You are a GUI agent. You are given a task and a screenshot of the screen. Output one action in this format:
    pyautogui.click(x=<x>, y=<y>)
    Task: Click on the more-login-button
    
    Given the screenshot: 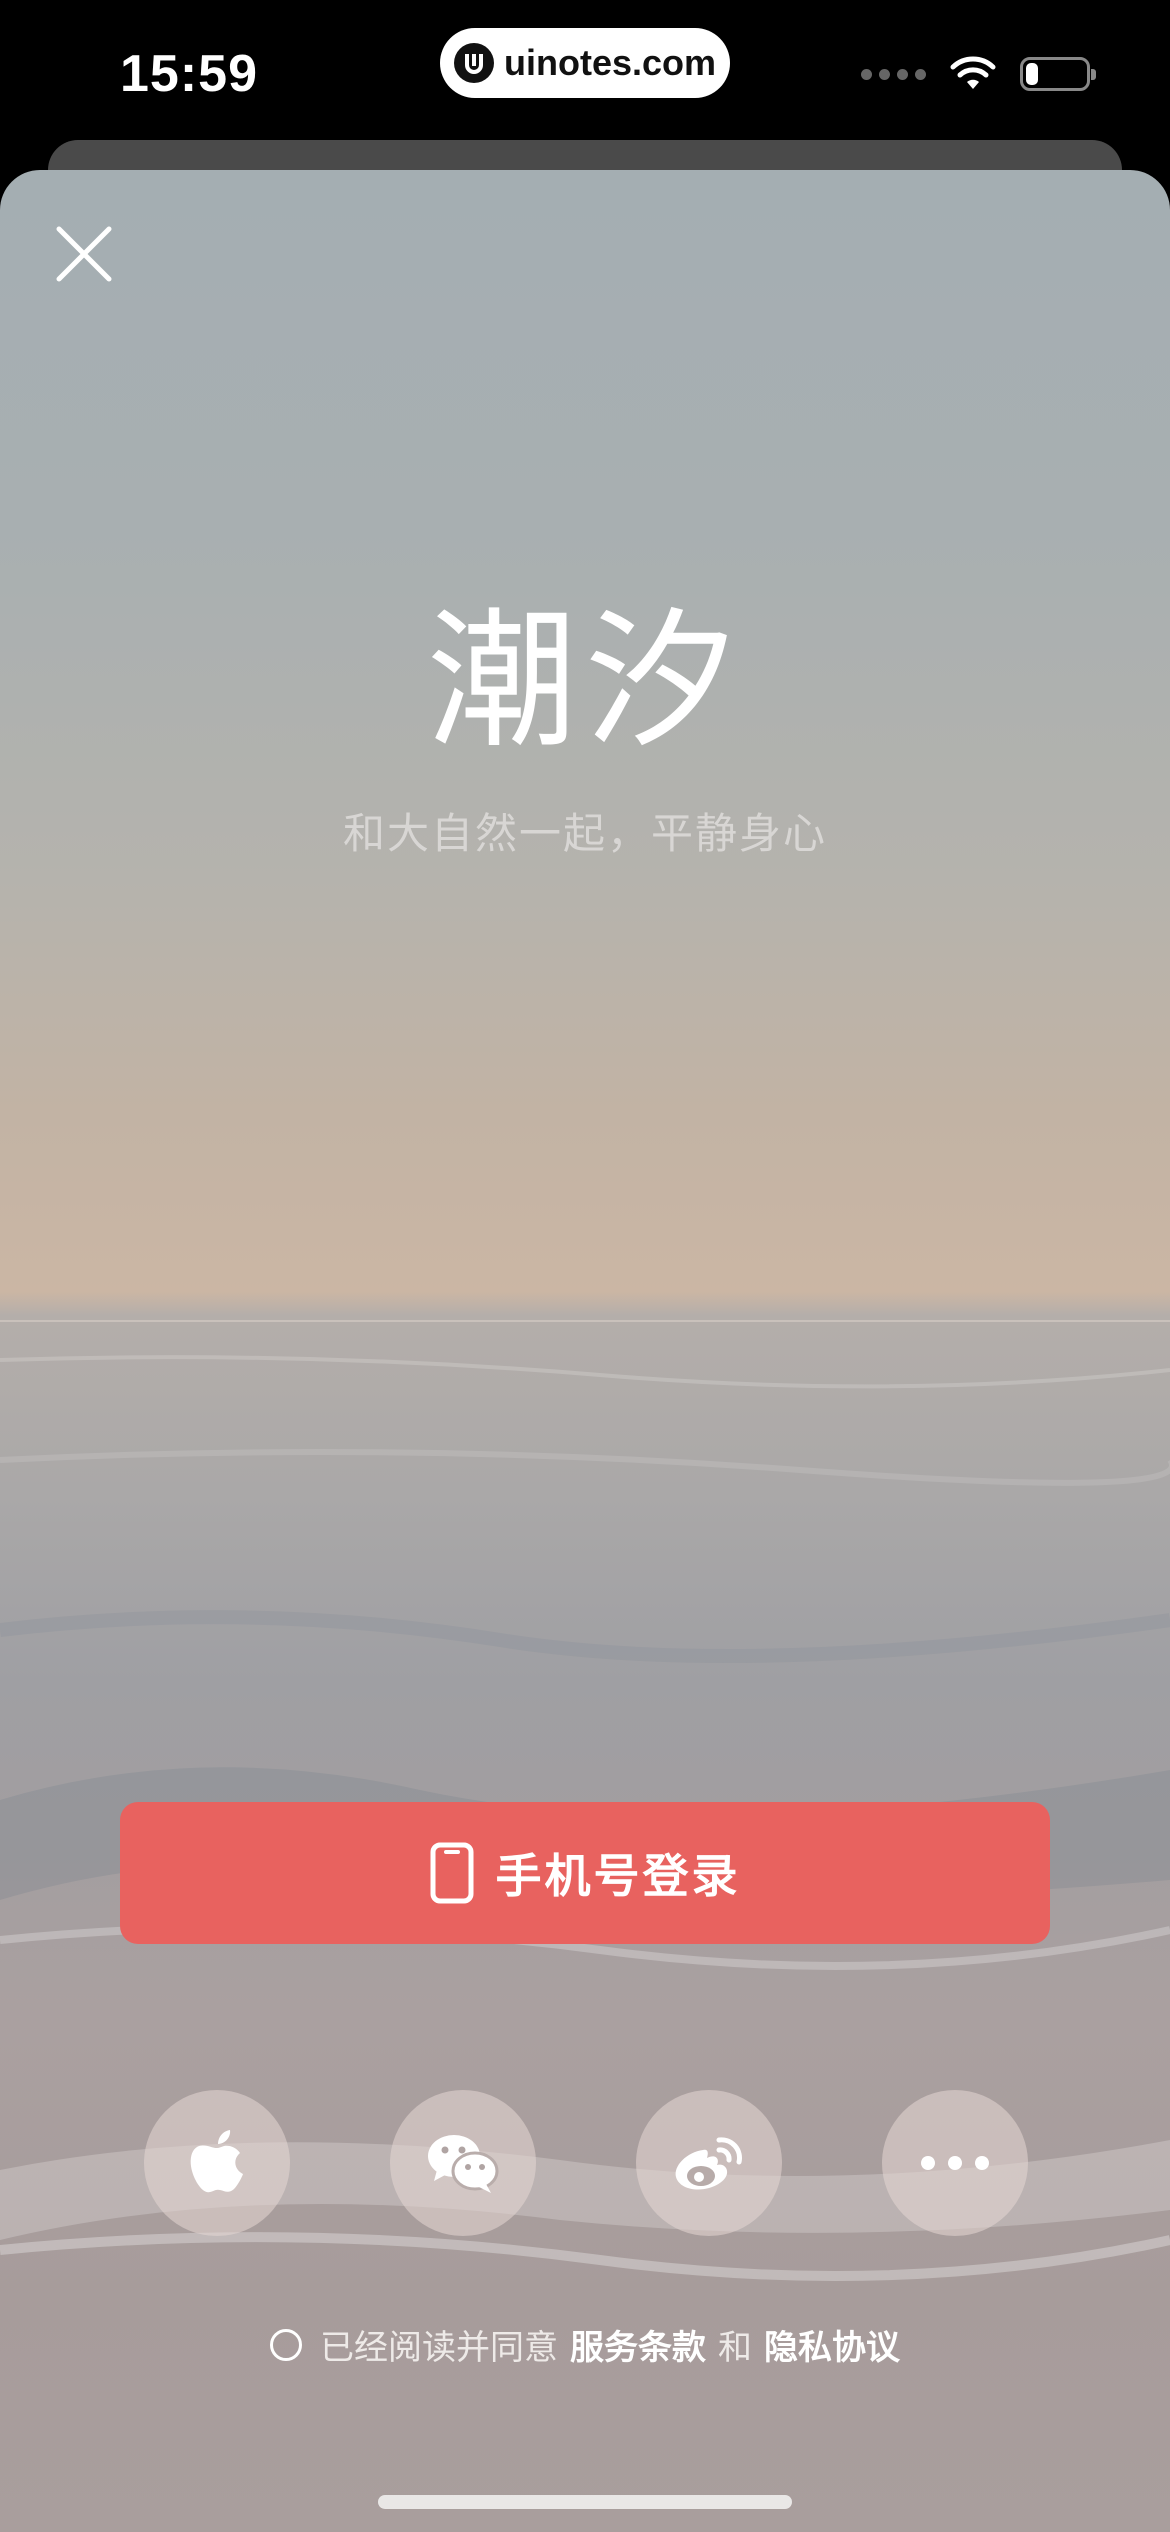 What is the action you would take?
    pyautogui.click(x=955, y=2163)
    